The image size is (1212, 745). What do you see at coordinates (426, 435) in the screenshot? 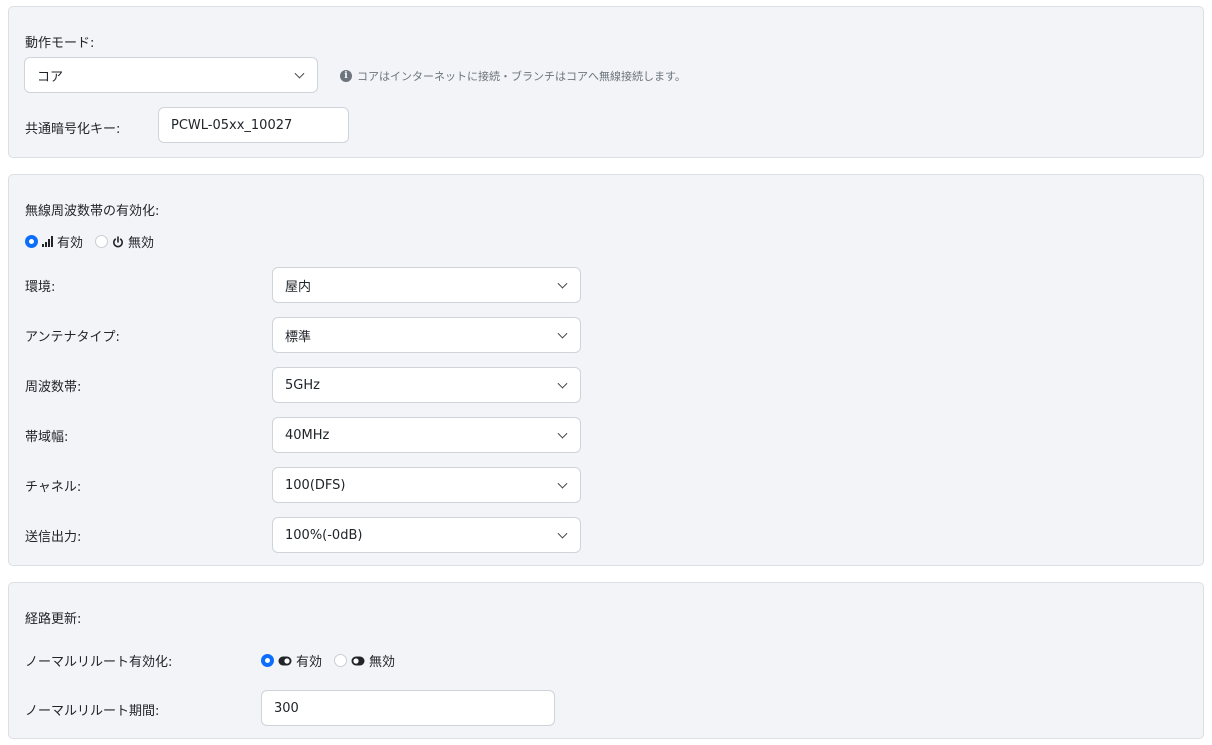
I see `bandwidth-select: 40MHz` at bounding box center [426, 435].